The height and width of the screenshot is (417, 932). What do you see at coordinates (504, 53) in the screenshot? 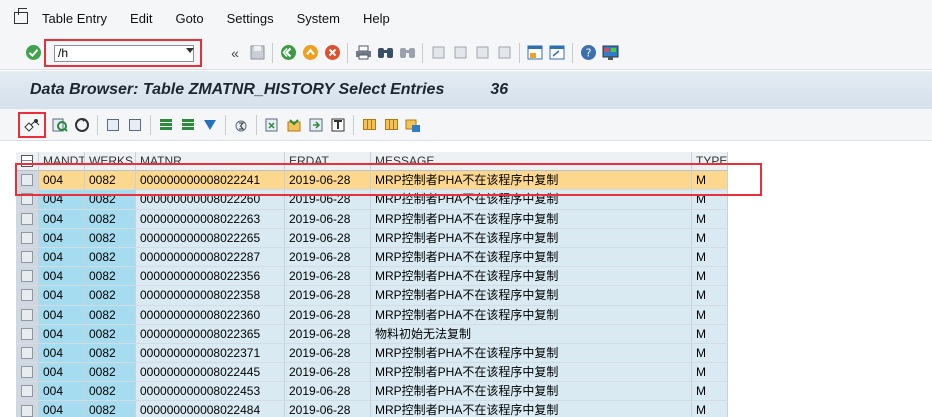
I see `last-page-icon` at bounding box center [504, 53].